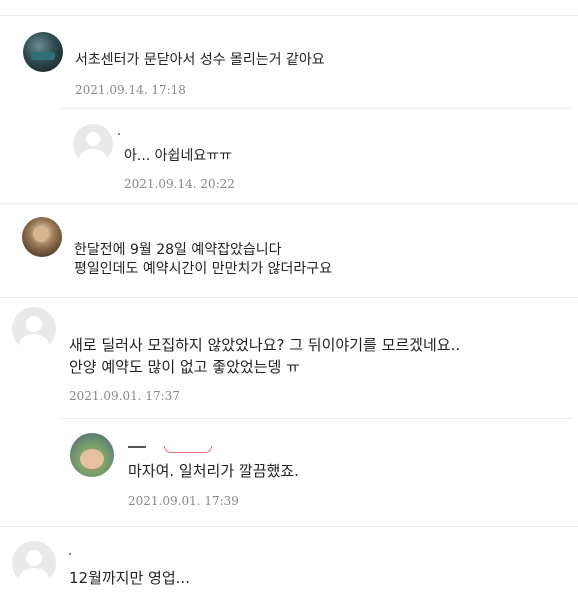 This screenshot has width=578, height=592. I want to click on comment-date: 2021.09.14. 17:18, so click(130, 90).